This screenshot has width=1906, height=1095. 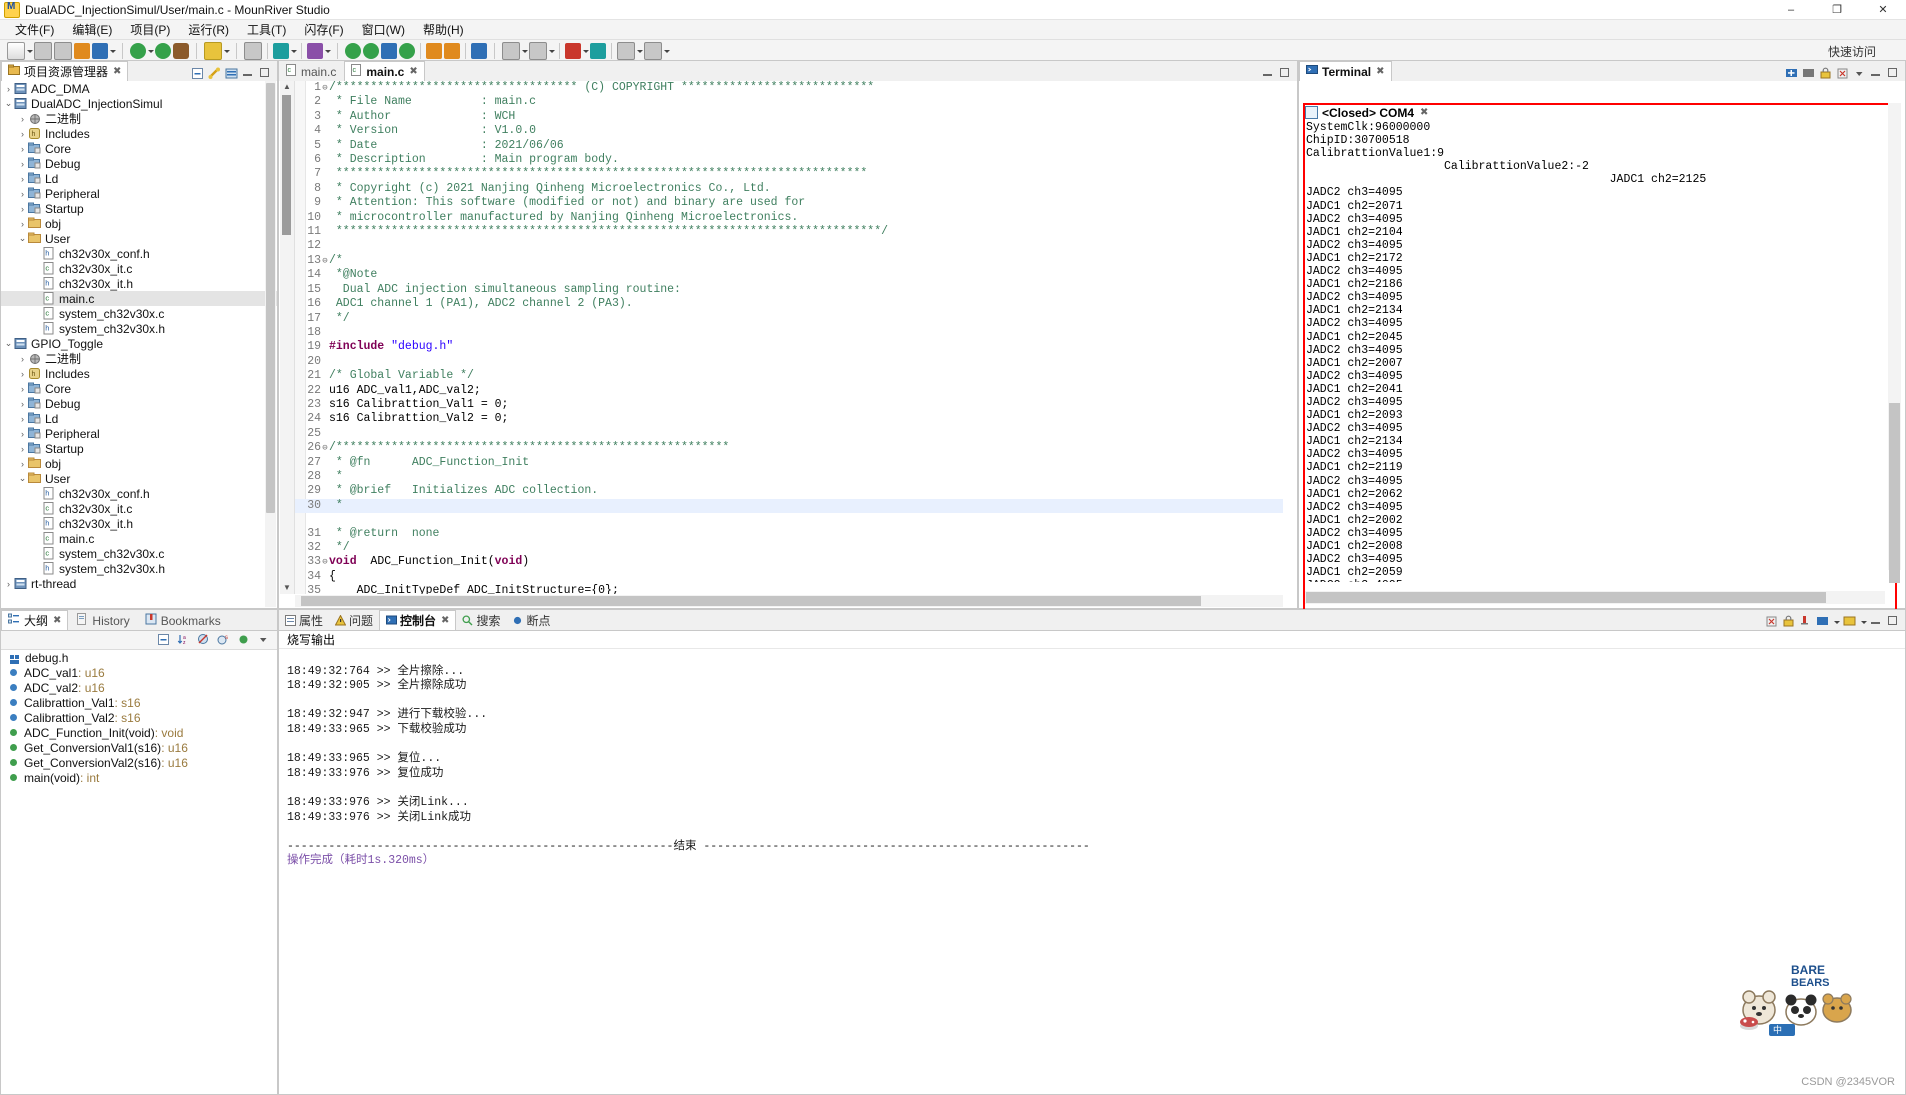 I want to click on maximize-console-icon, so click(x=1894, y=622).